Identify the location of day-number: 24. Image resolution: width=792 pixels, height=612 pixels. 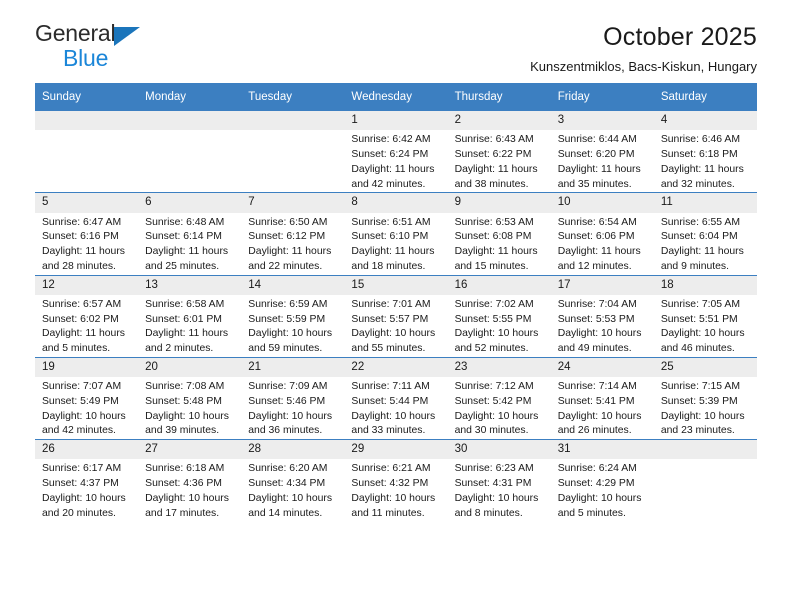
(602, 367).